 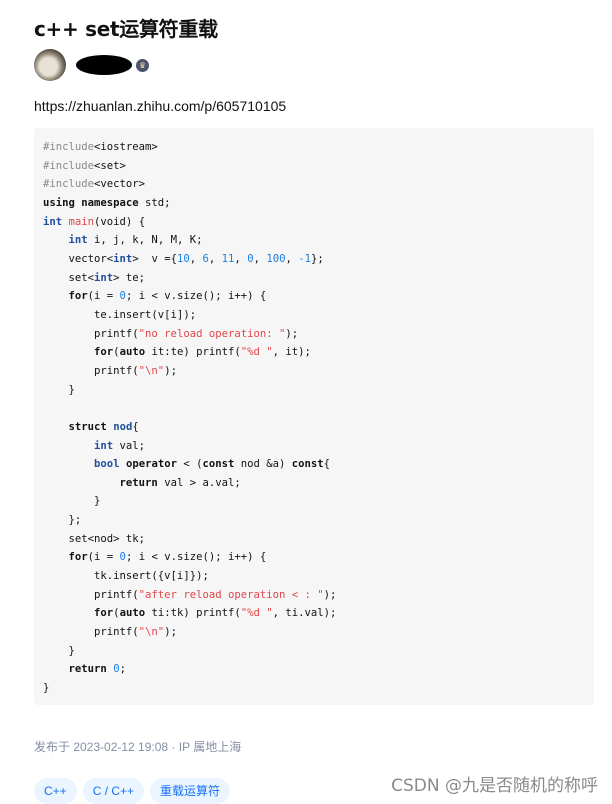 I want to click on code-line: printf("after reload operation < : ");, so click(x=314, y=595).